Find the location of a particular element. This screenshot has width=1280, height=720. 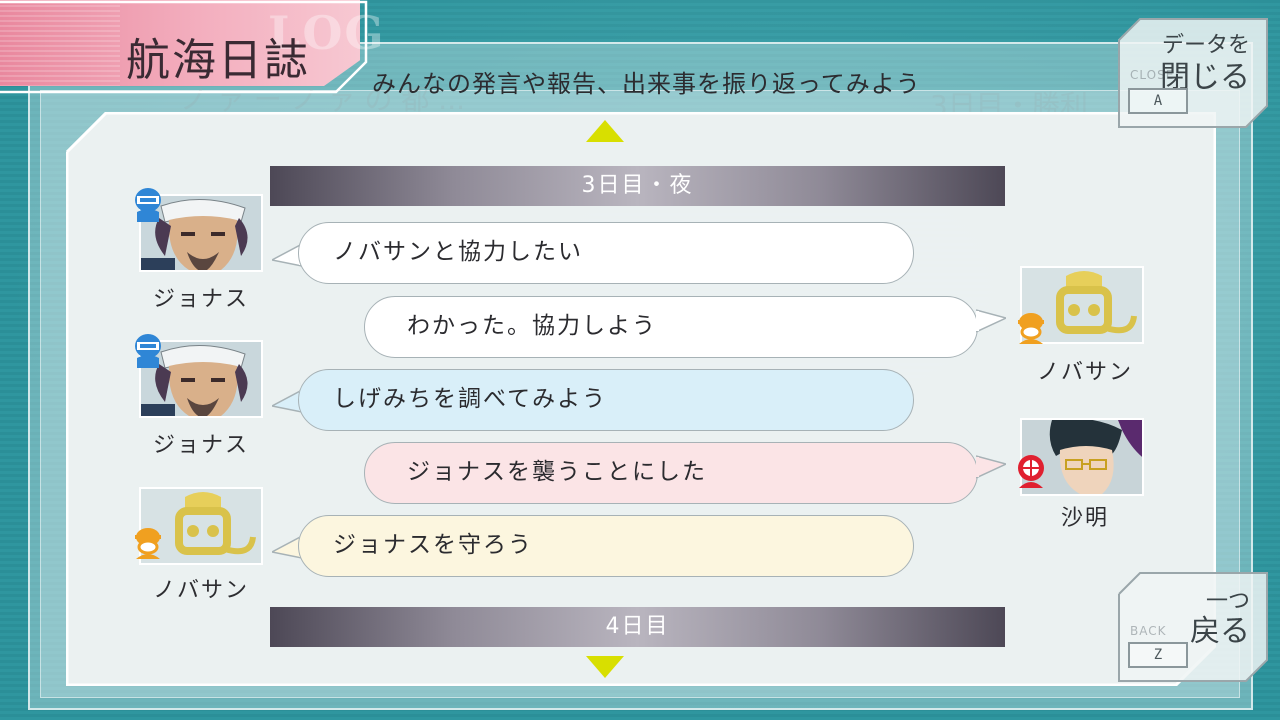

avatar-shamin is located at coordinates (1081, 457).